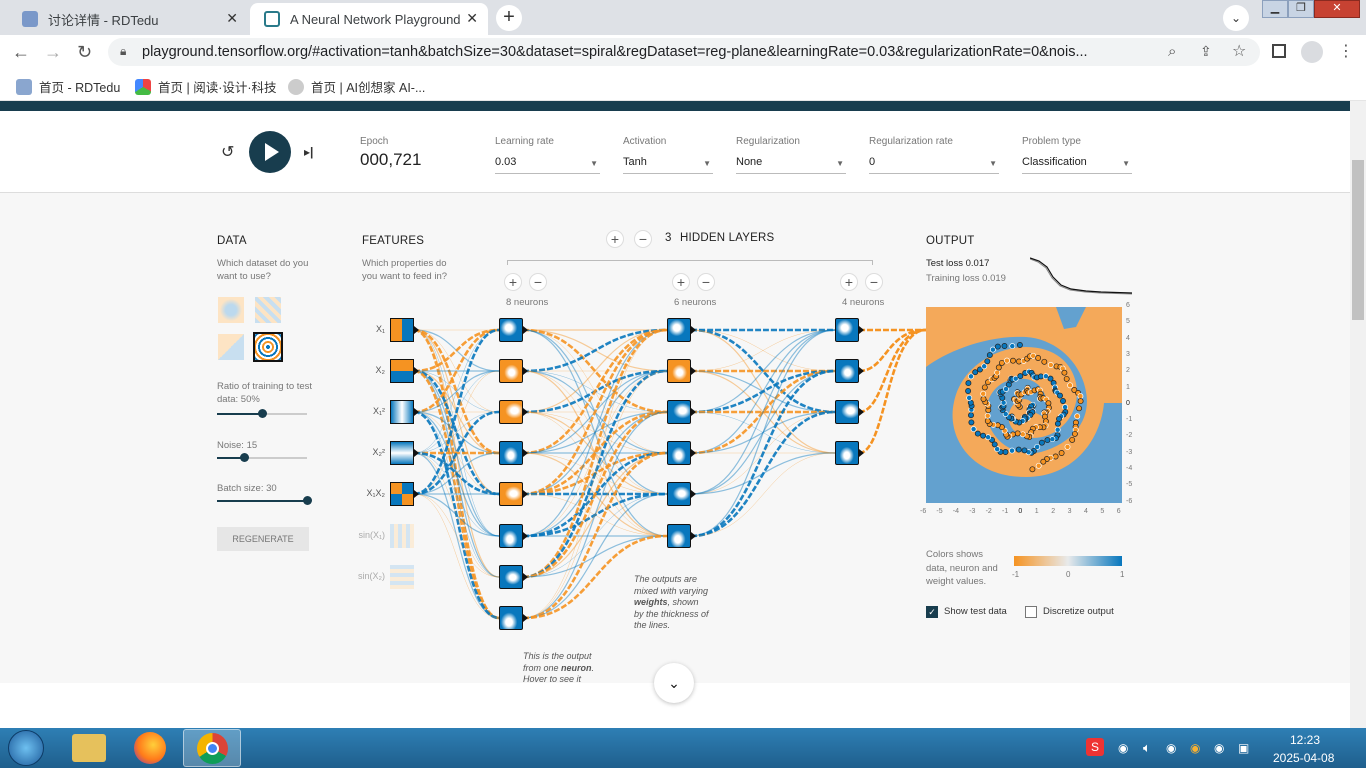 The width and height of the screenshot is (1366, 768). Describe the element at coordinates (643, 239) in the screenshot. I see `remove-layer-button: −` at that location.